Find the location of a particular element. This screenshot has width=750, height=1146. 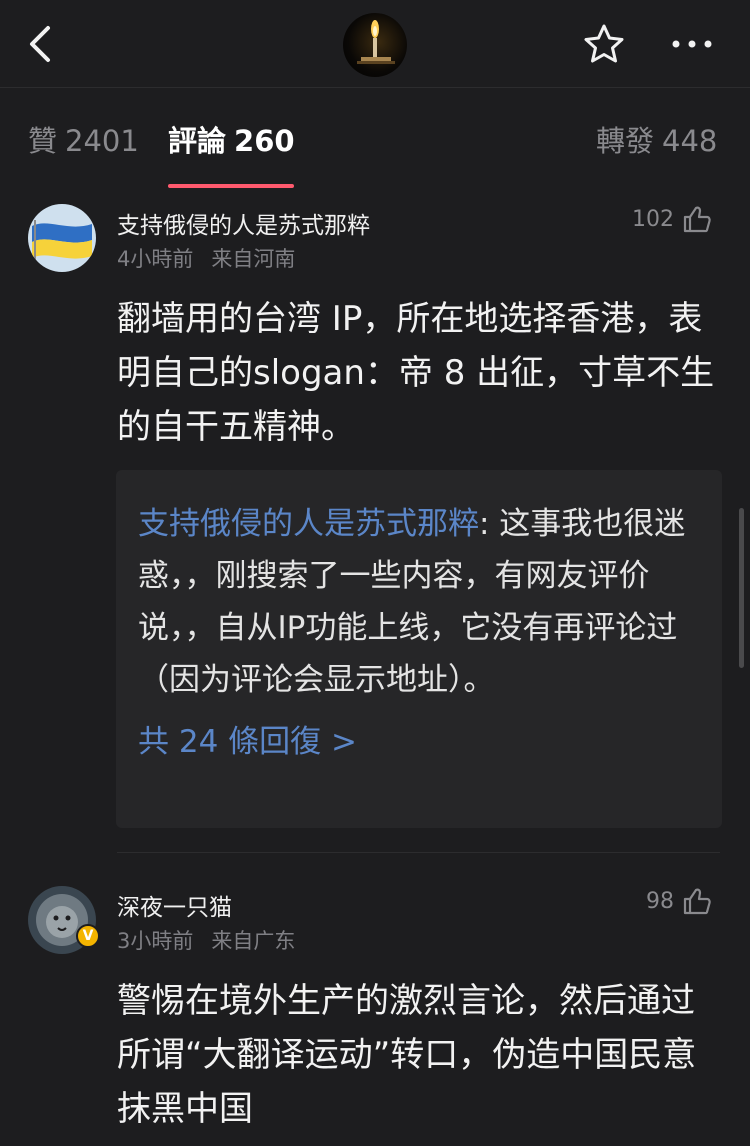

tab-likes: 贊 2401 is located at coordinates (83, 139).